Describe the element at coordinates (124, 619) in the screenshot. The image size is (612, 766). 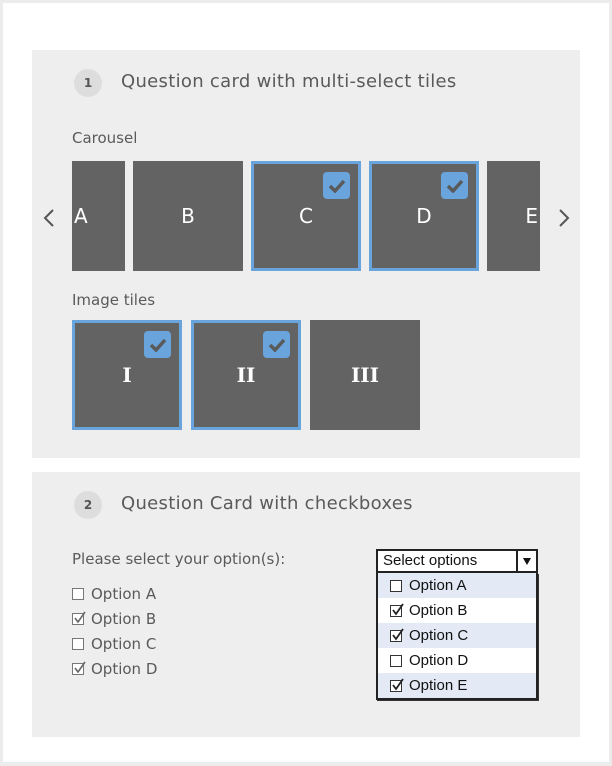
I see `checkbox-label: Option B` at that location.